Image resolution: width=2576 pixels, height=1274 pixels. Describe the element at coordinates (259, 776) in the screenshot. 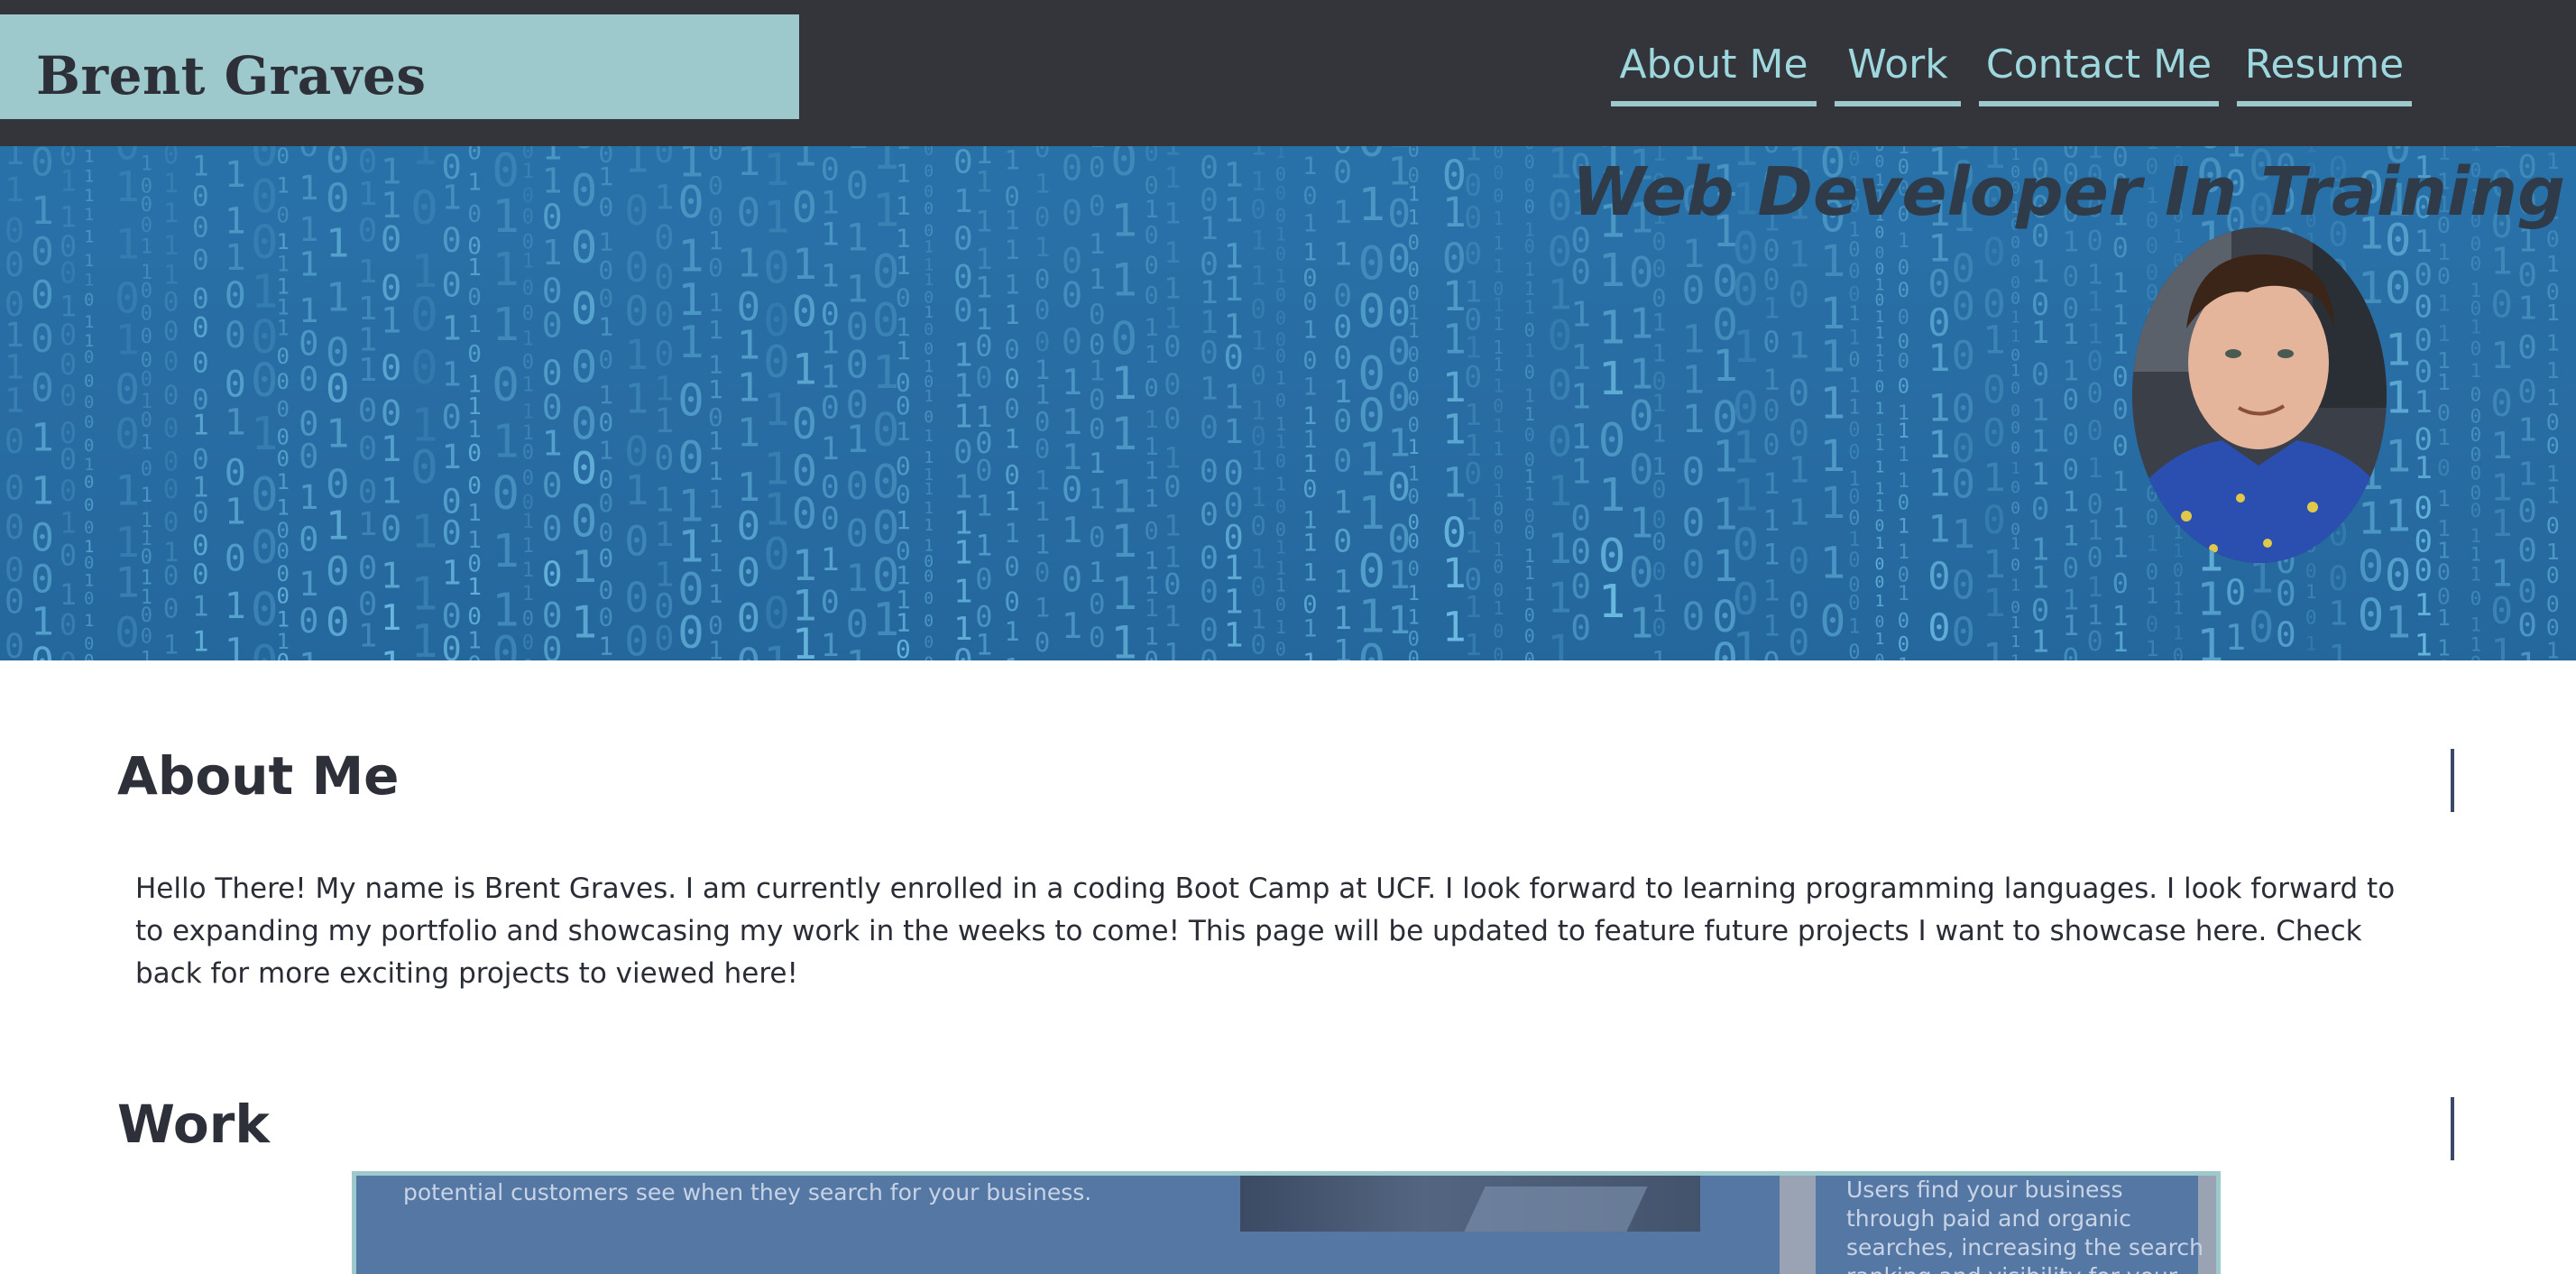

I see `about-heading: About Me` at that location.